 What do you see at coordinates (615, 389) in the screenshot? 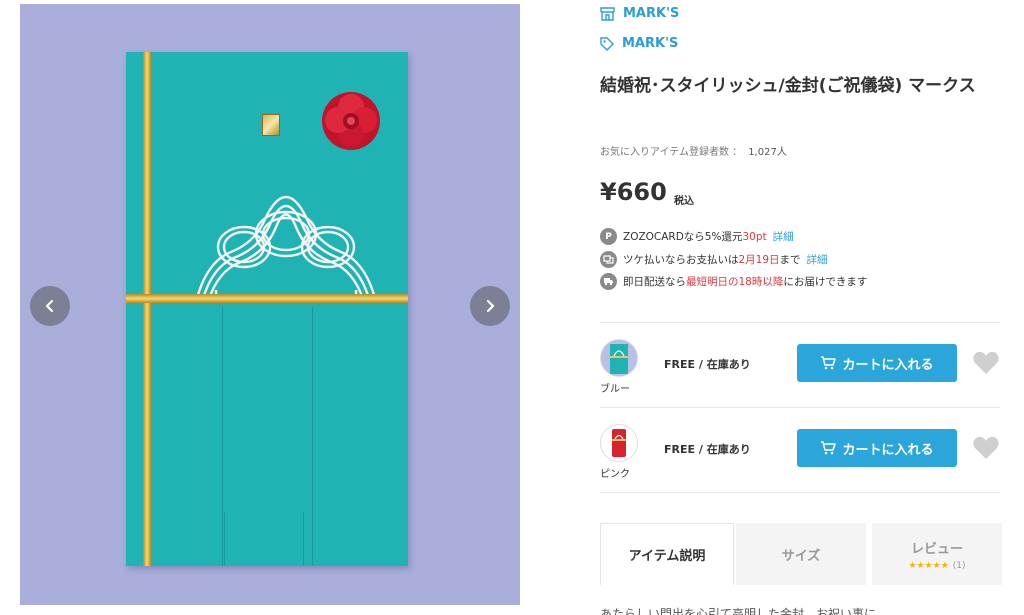
I see `variant-color-label: ブルー` at bounding box center [615, 389].